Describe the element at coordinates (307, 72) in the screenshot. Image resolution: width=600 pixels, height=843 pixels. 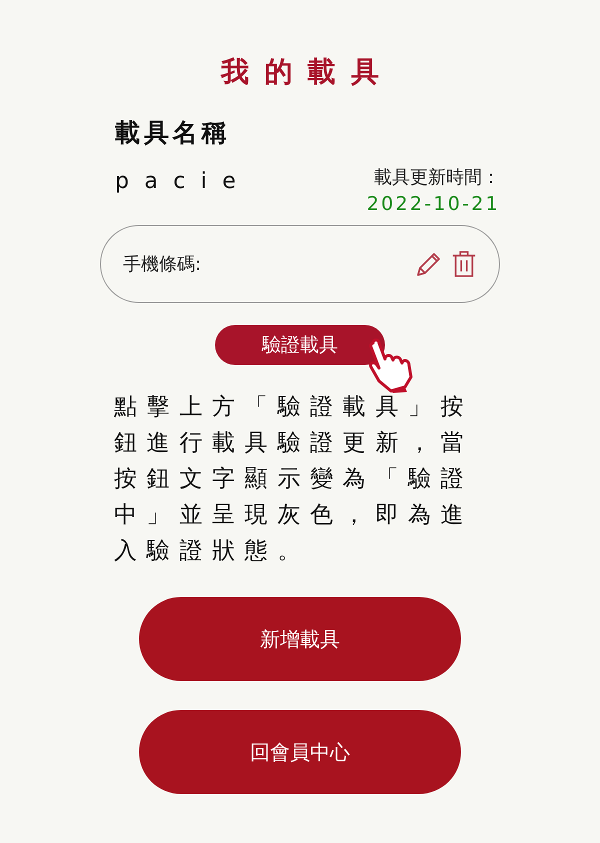
I see `page-title: 我的載具` at that location.